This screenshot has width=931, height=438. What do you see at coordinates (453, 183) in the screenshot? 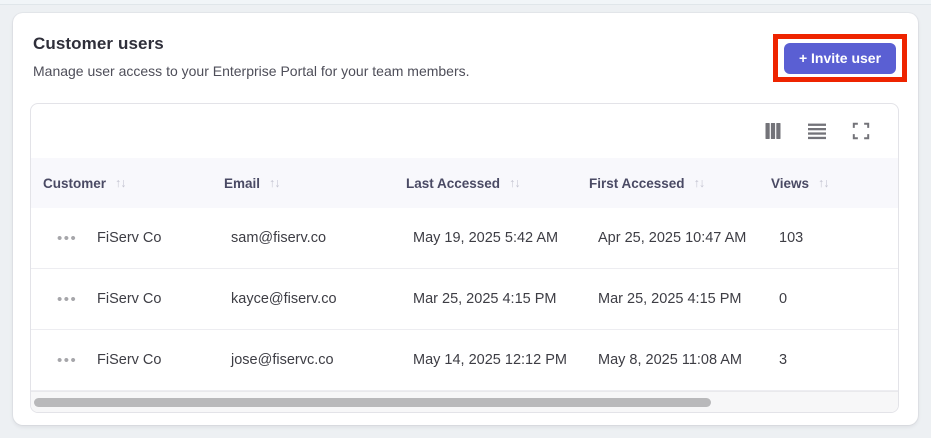
I see `column-label: Last Accessed` at bounding box center [453, 183].